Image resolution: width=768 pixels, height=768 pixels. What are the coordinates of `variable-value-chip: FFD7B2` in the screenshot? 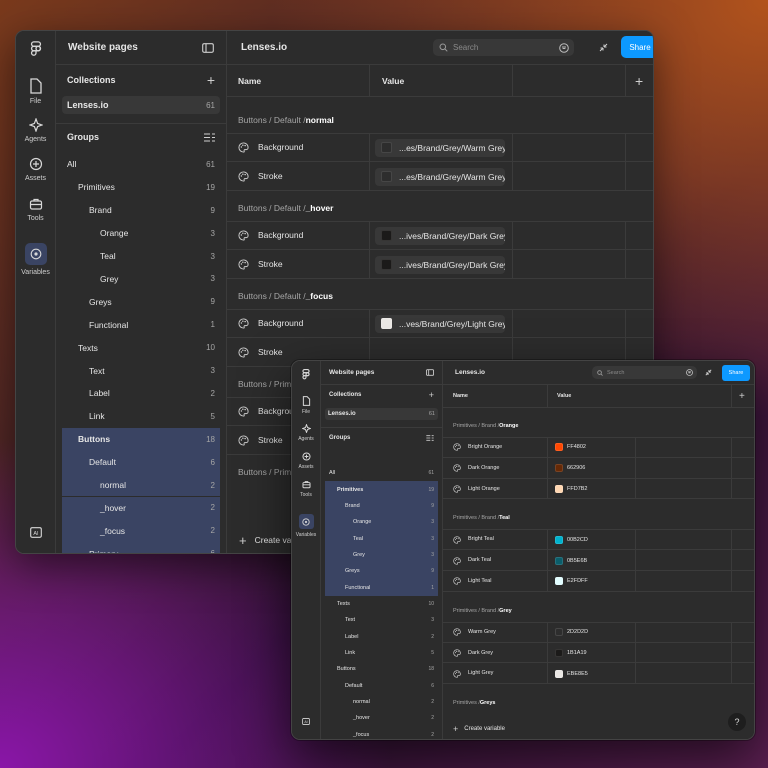 It's located at (593, 489).